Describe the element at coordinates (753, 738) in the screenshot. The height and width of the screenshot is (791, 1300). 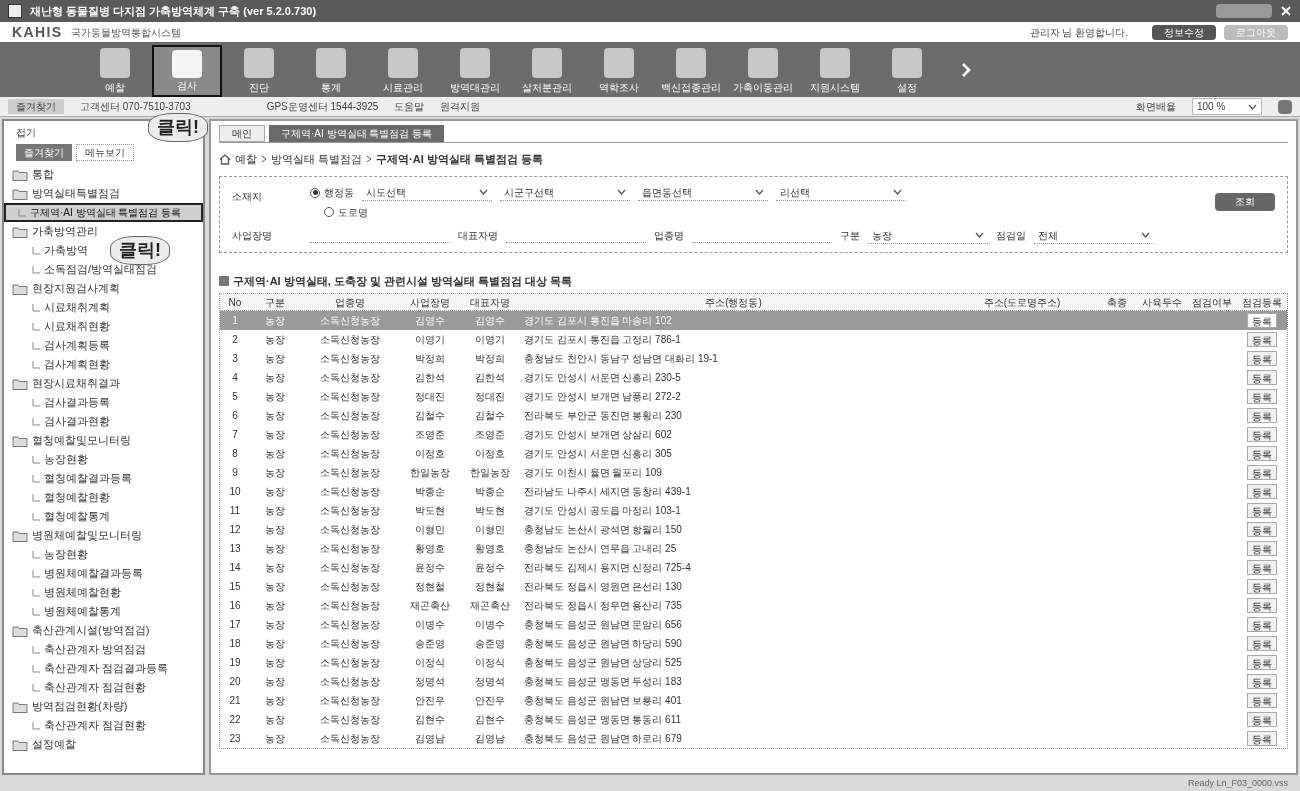
I see `table-row: 23 농장 소독신청농장 김영남 김영남 충청북도 음성군 원남면 하로리 679 등록` at that location.